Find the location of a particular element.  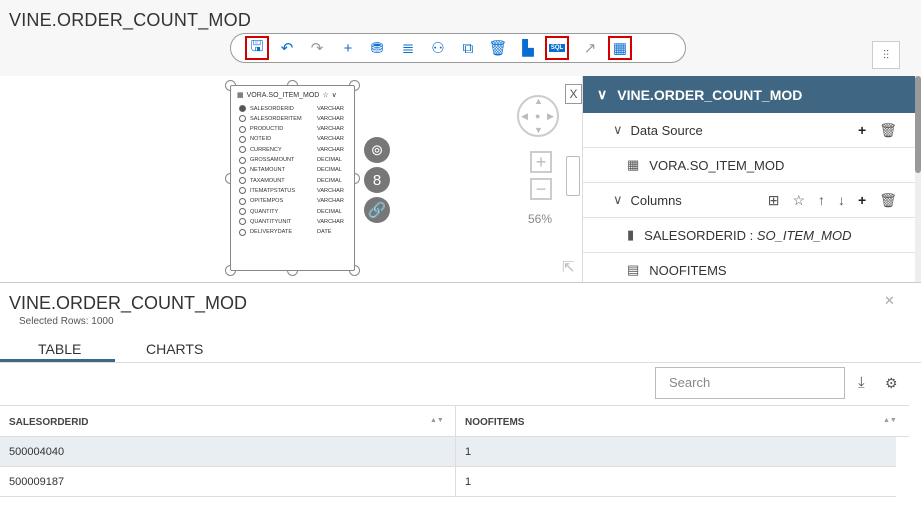

union-button: 8 is located at coordinates (377, 180).